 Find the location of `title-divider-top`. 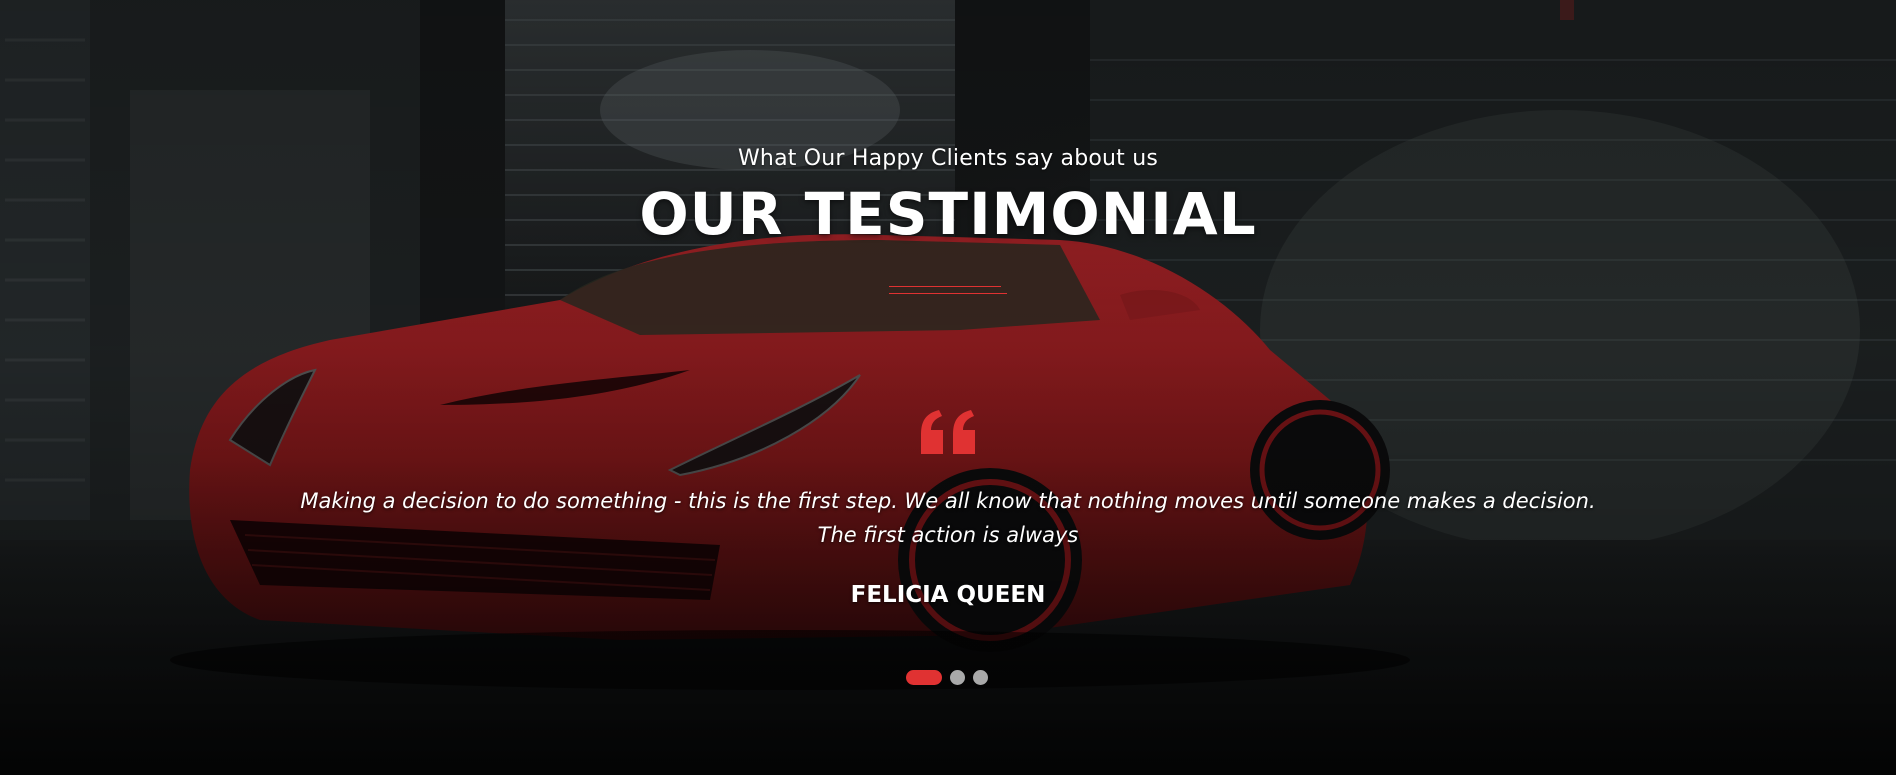

title-divider-top is located at coordinates (945, 286).